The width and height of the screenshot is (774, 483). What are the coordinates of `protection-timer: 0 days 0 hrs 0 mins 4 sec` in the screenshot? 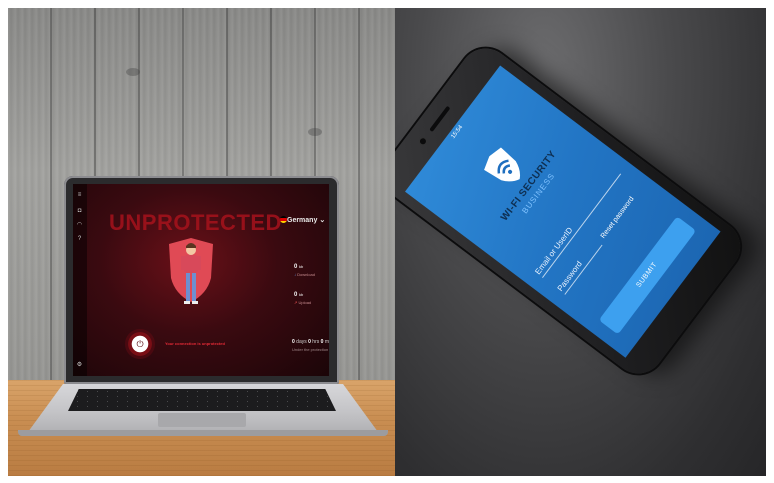 It's located at (310, 342).